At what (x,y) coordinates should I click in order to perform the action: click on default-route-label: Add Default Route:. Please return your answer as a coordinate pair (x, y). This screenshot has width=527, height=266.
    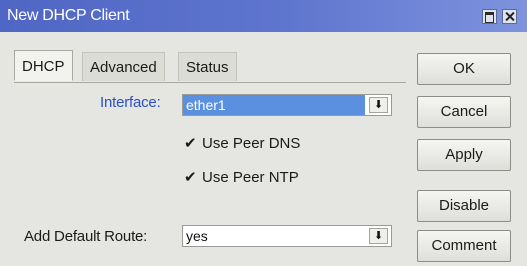
    Looking at the image, I should click on (86, 236).